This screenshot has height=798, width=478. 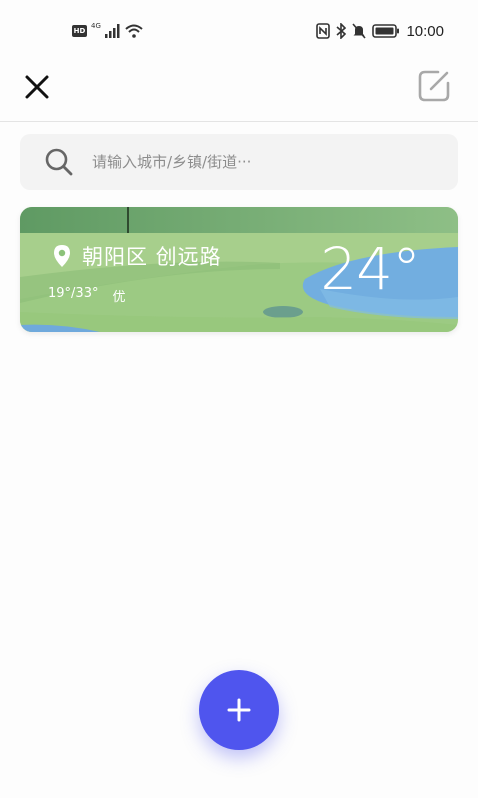 I want to click on mute-icon, so click(x=359, y=31).